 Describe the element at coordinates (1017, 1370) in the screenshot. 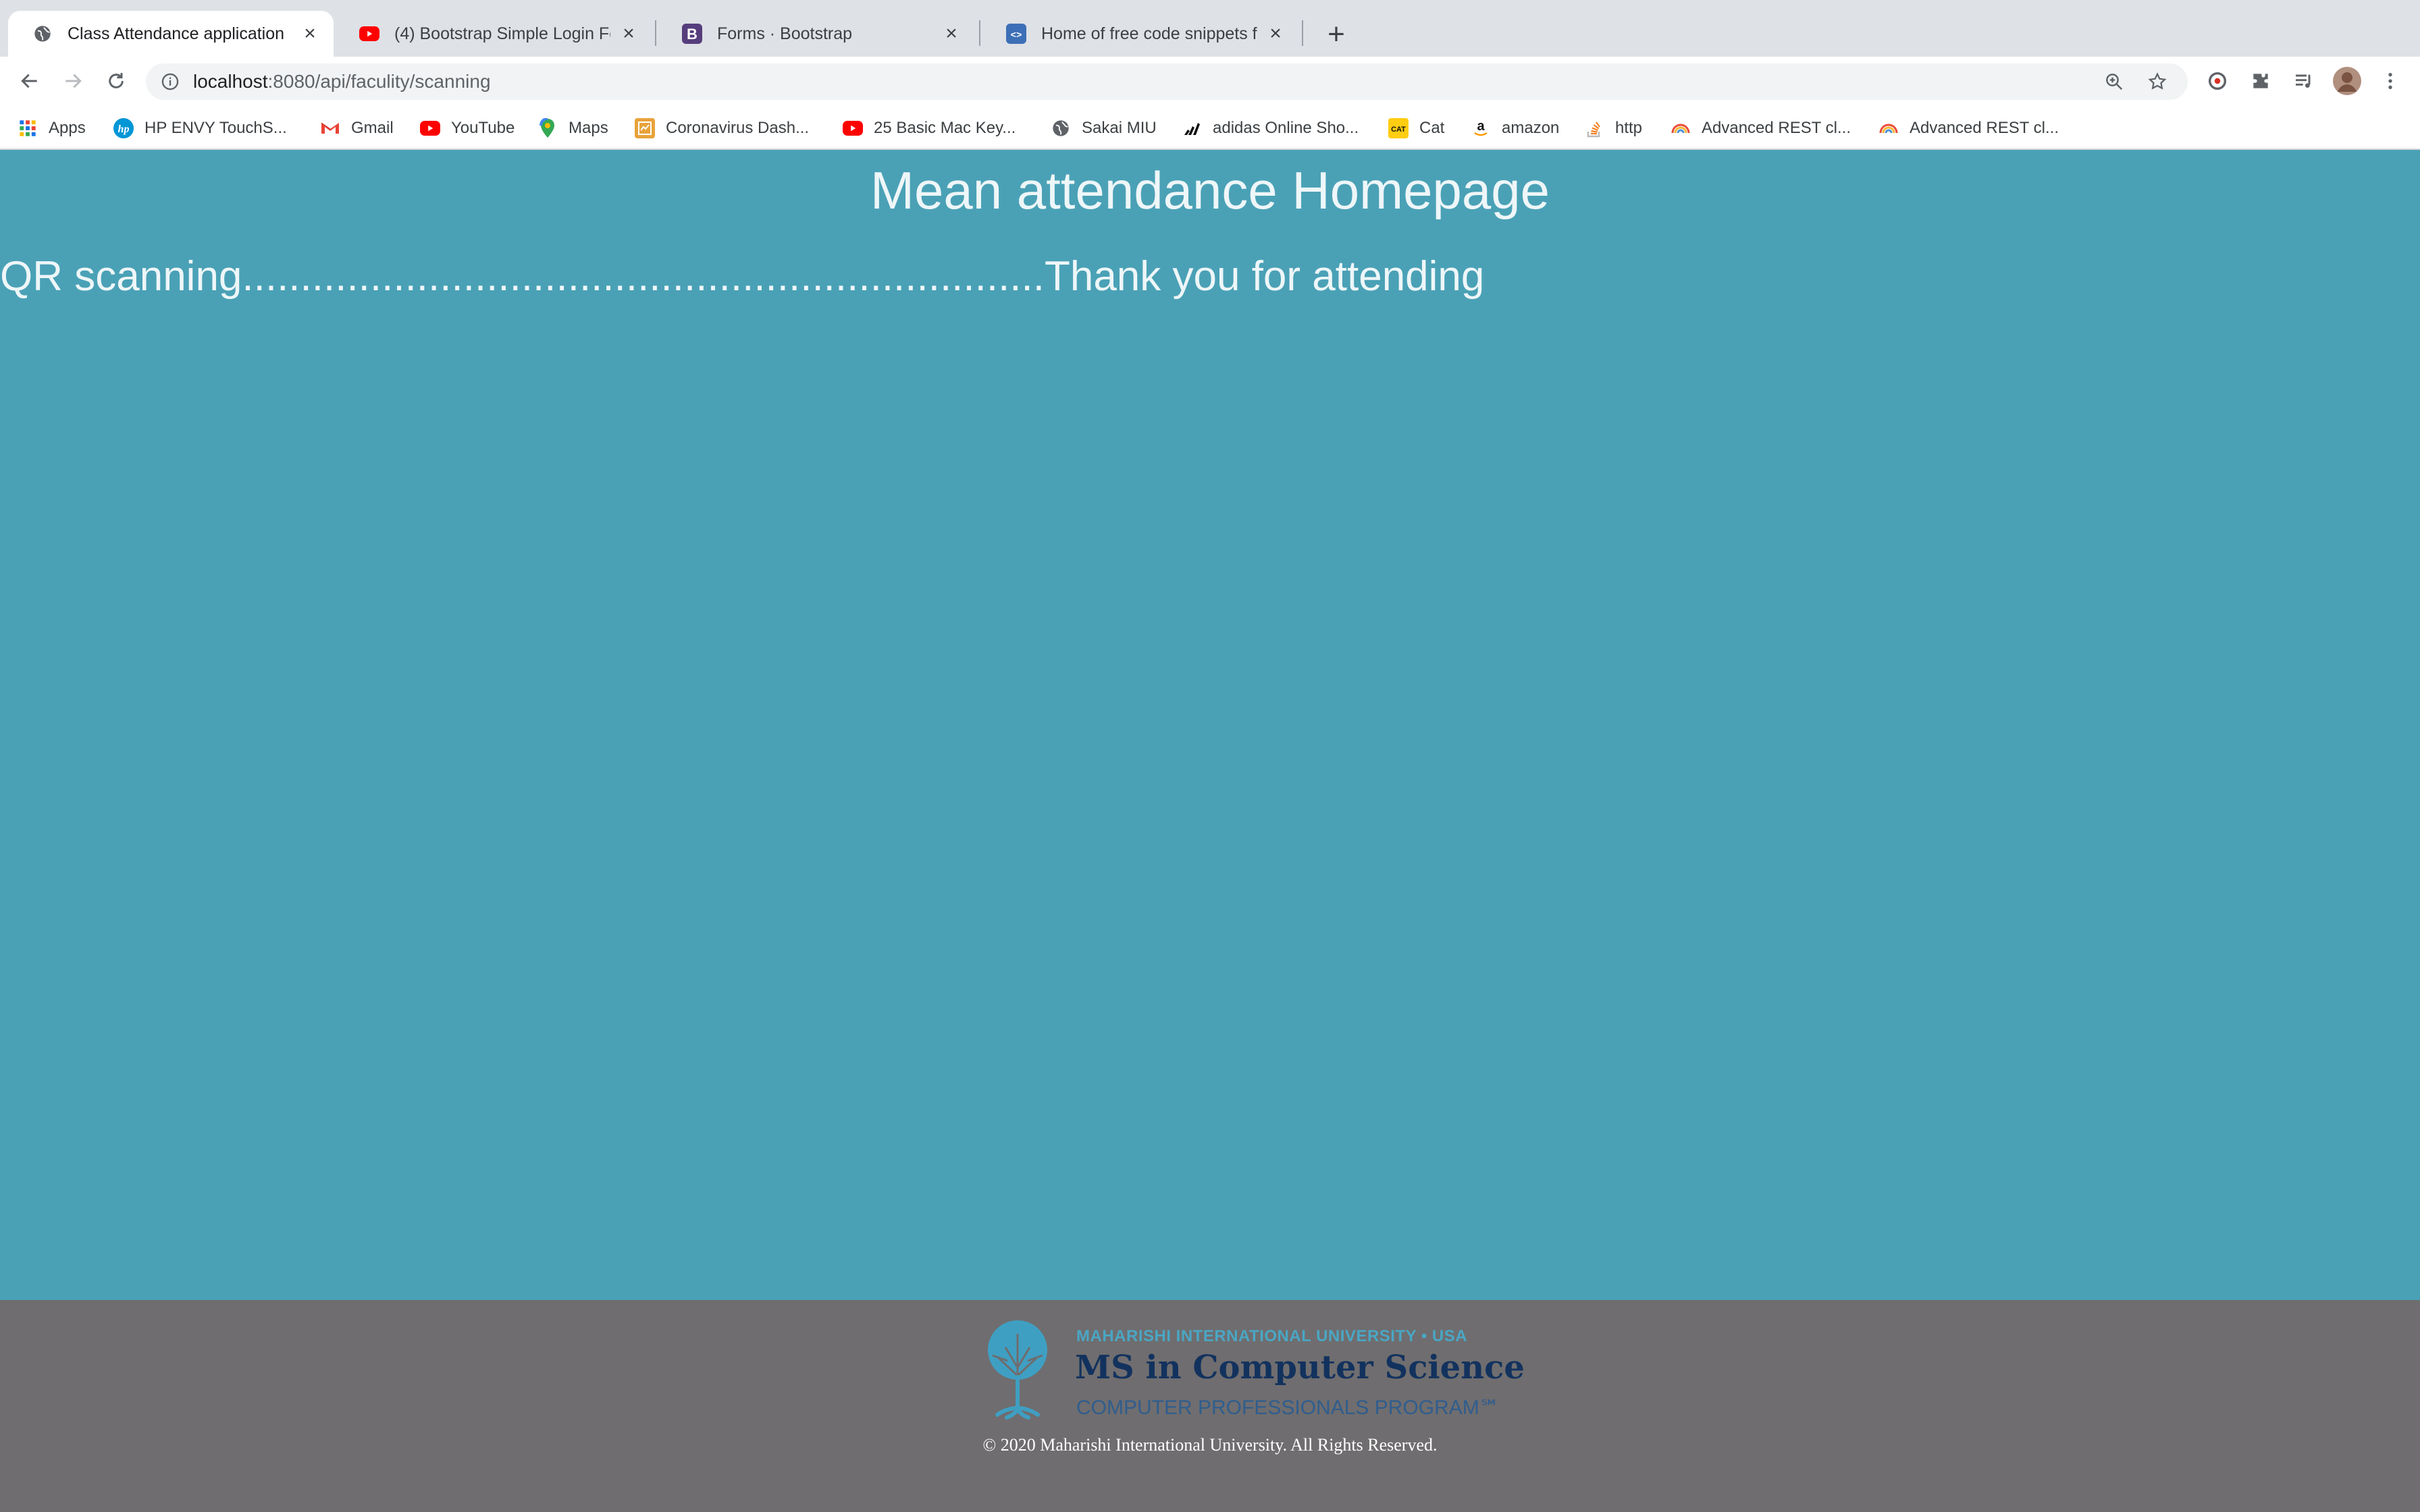

I see `tree-logo-icon` at that location.